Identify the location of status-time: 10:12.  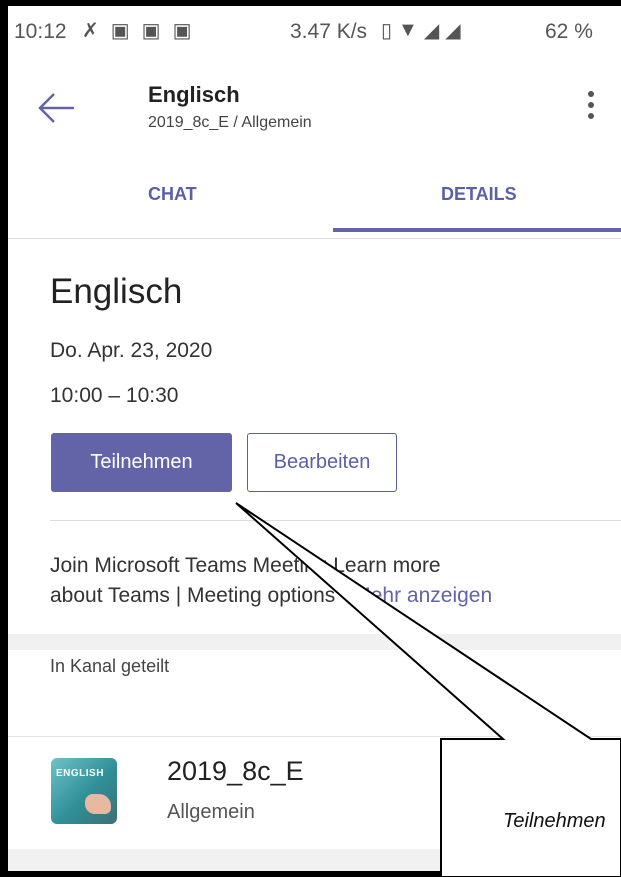
(40, 31).